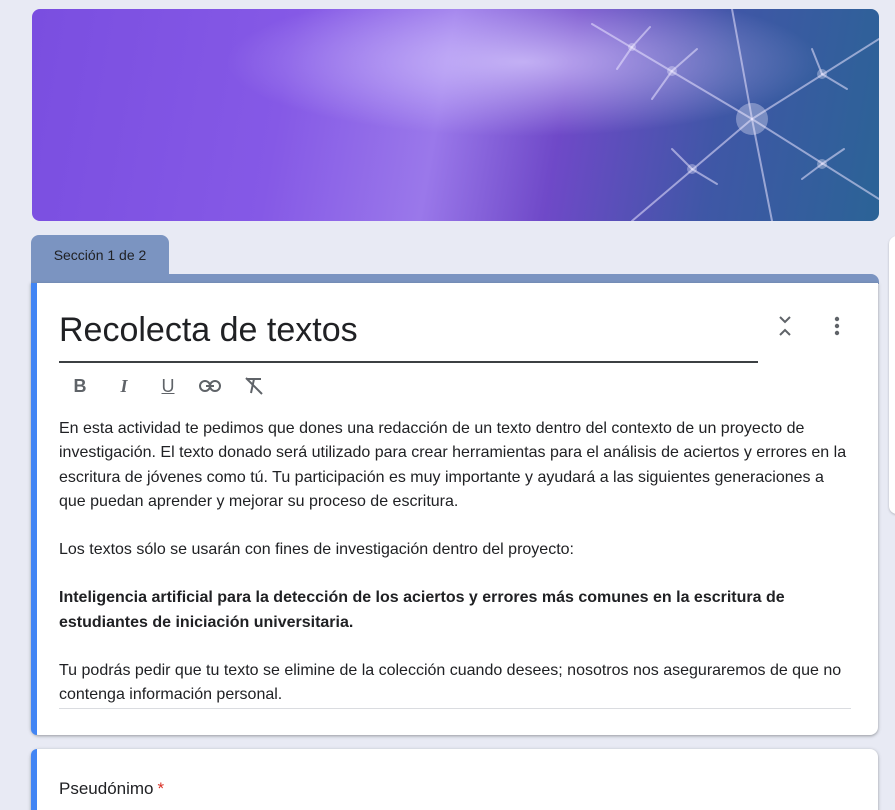 The image size is (895, 810). I want to click on question-card: Pseudónimo *, so click(454, 779).